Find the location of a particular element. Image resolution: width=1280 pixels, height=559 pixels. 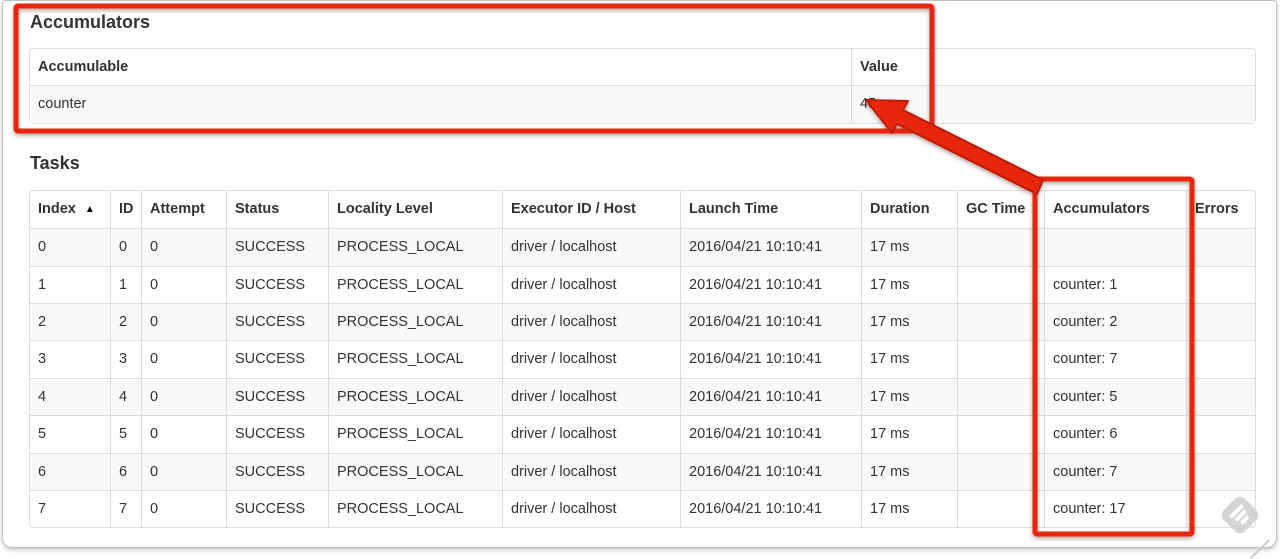

accumulators-table: Accumulable Value counter 45 is located at coordinates (642, 86).